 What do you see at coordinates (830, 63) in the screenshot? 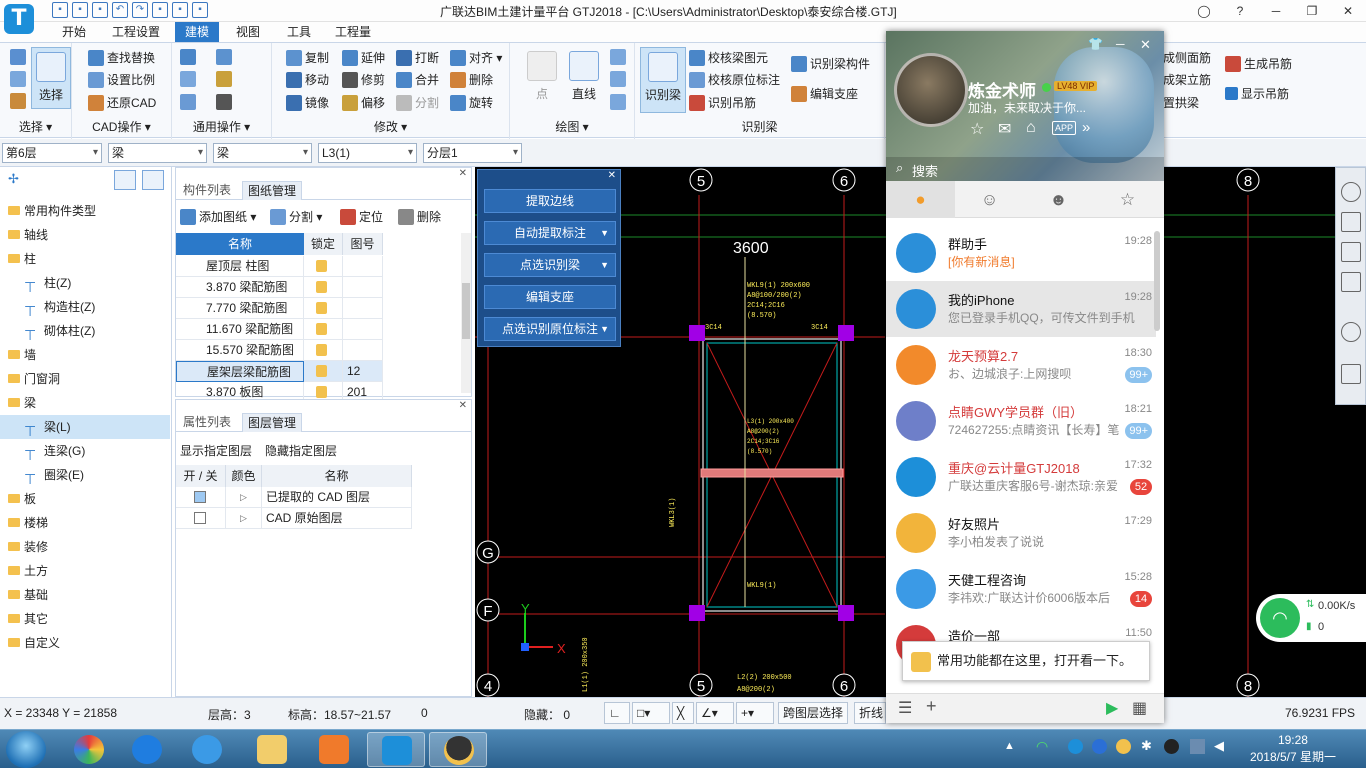
I see `identify-beam-component-button: 识别梁构件` at bounding box center [830, 63].